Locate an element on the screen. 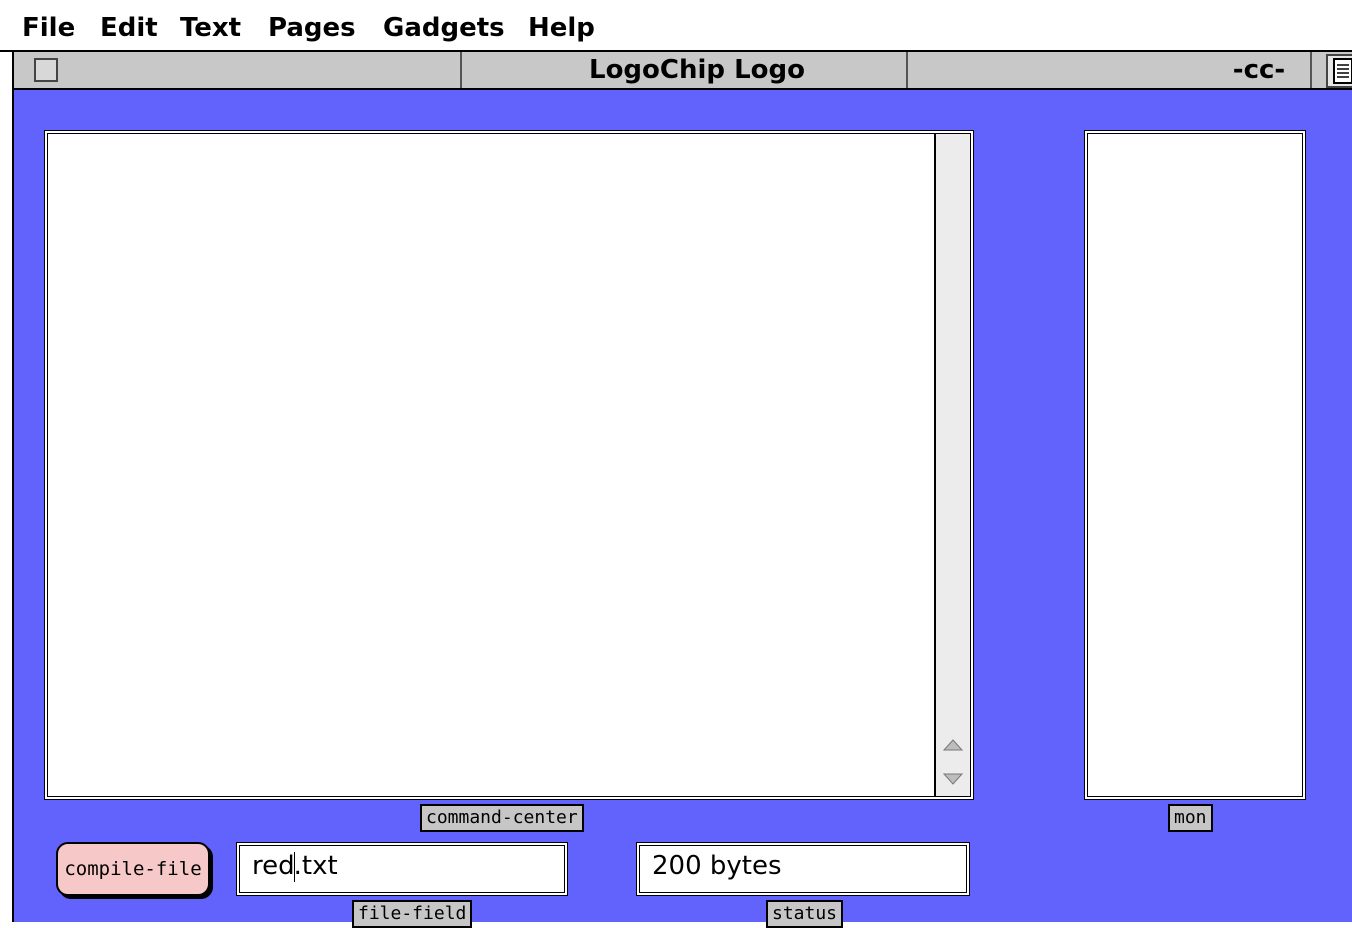 Image resolution: width=1352 pixels, height=928 pixels. command-center-scrollbar is located at coordinates (952, 465).